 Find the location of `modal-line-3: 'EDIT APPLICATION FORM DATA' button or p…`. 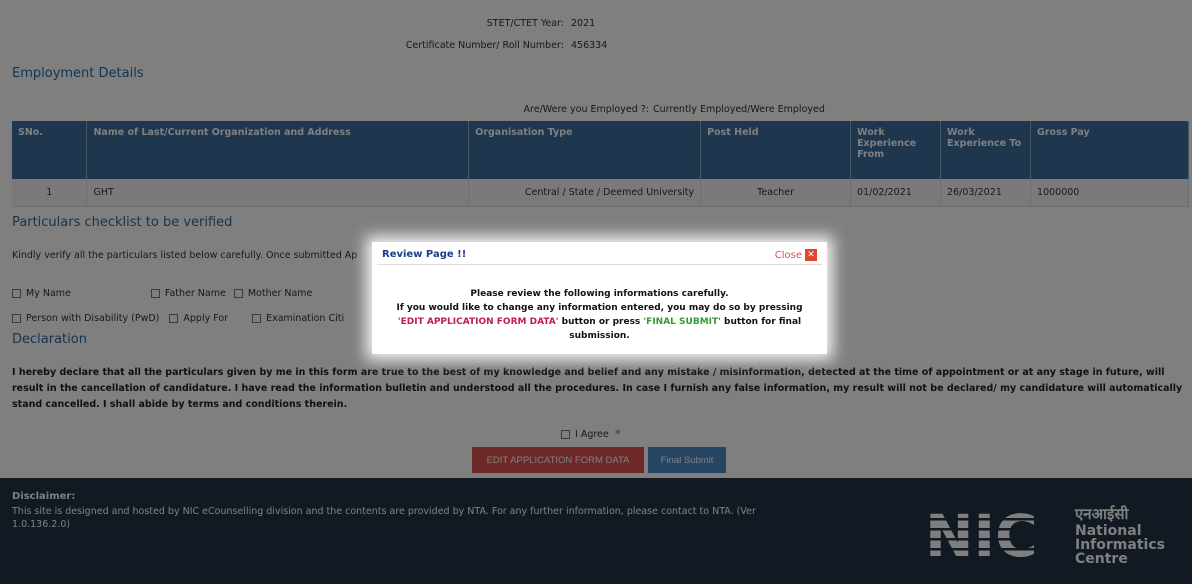

modal-line-3: 'EDIT APPLICATION FORM DATA' button or p… is located at coordinates (599, 329).